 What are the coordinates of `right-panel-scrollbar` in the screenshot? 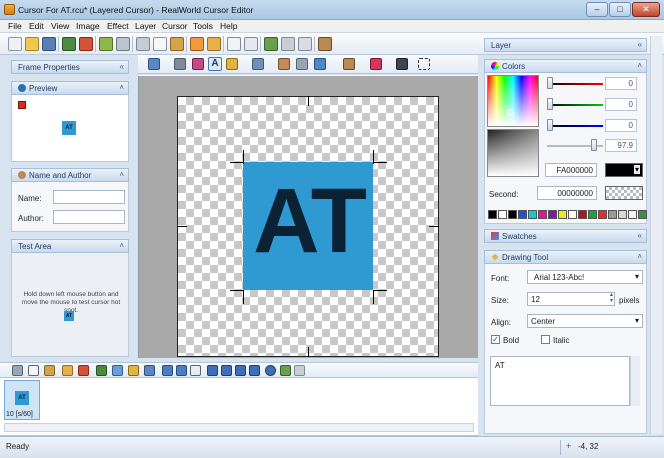 It's located at (656, 235).